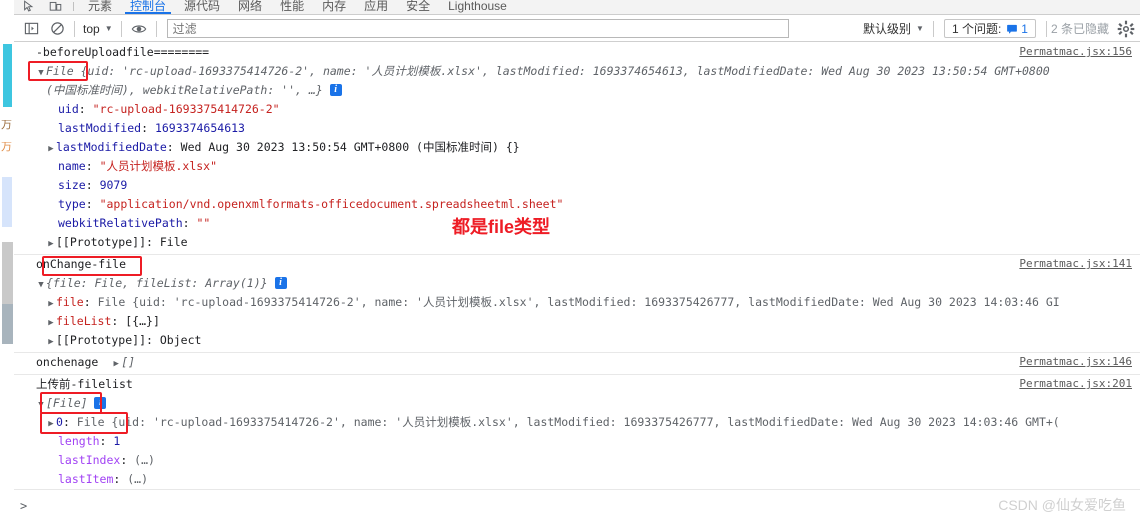 The width and height of the screenshot is (1140, 521). Describe the element at coordinates (577, 505) in the screenshot. I see `console-prompt: >` at that location.